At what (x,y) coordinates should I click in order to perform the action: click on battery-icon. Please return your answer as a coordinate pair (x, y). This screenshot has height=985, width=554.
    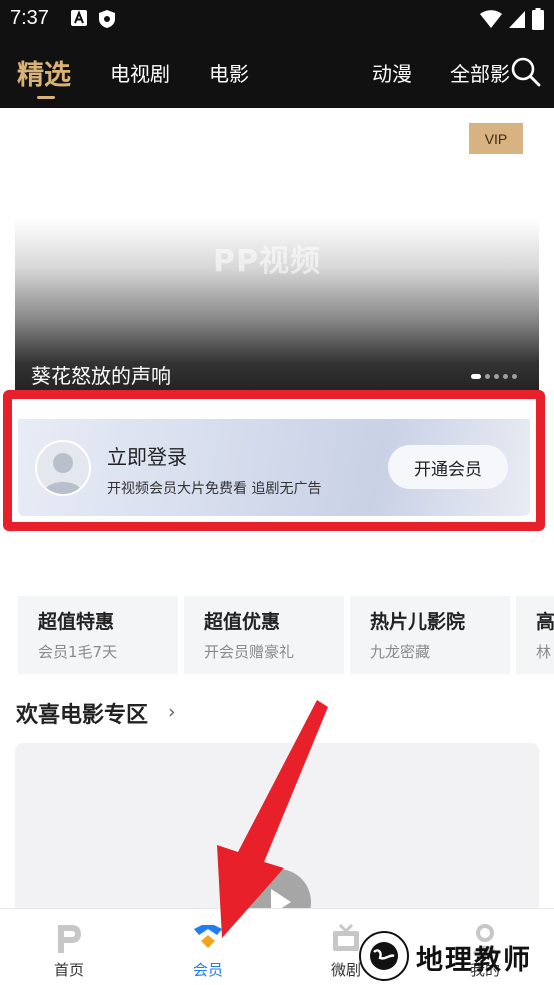
    Looking at the image, I should click on (538, 21).